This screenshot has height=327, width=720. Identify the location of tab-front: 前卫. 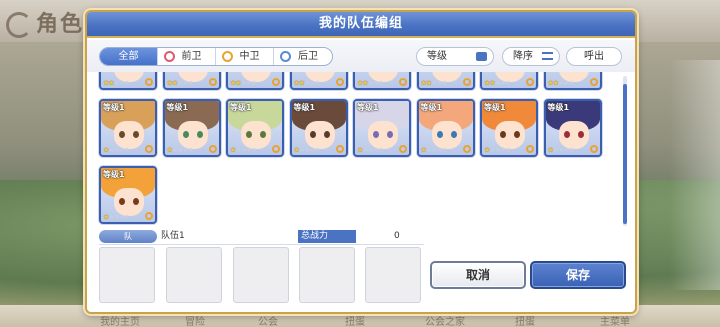
(187, 56).